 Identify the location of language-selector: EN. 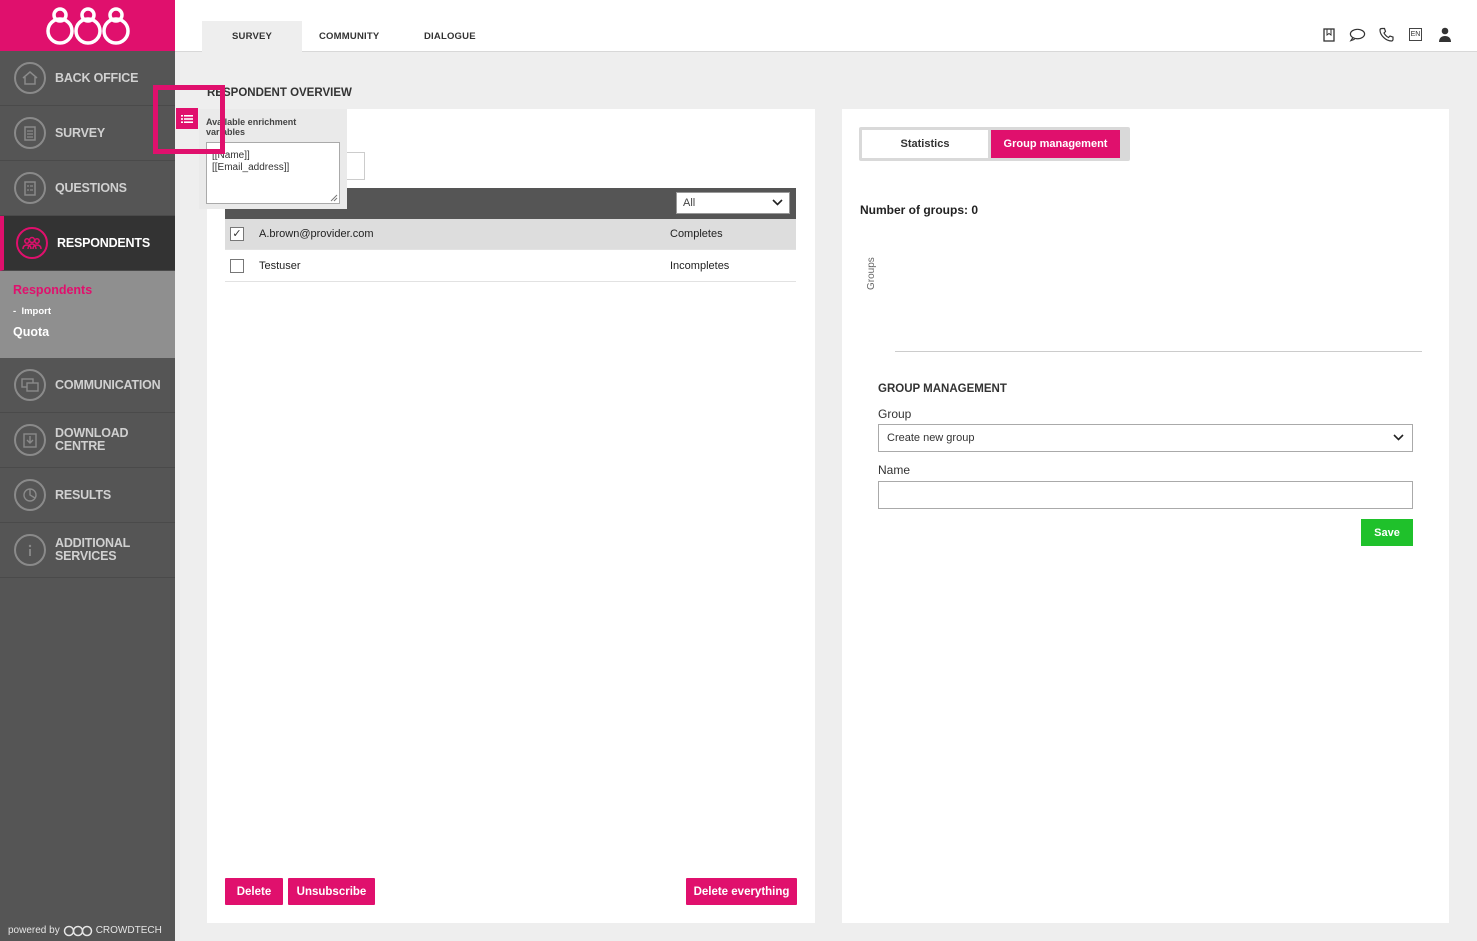
(1415, 34).